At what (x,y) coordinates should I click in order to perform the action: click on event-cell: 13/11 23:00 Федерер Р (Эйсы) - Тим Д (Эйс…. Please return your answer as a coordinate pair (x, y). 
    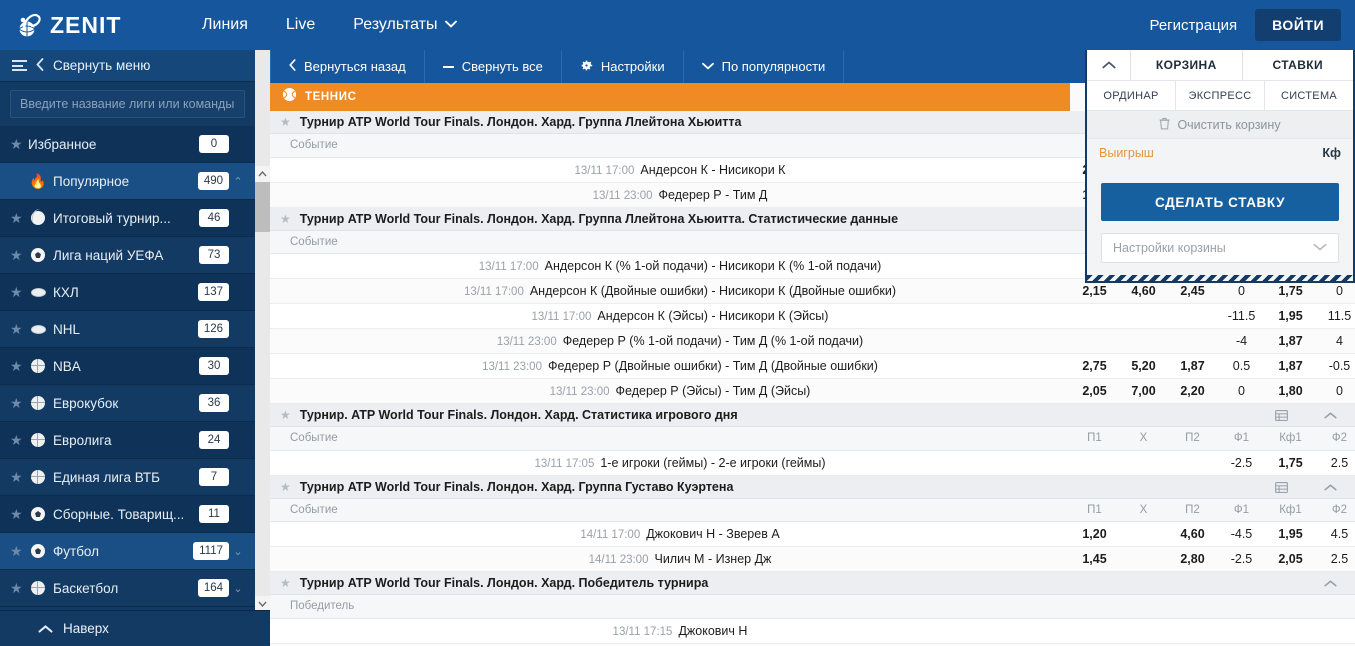
    Looking at the image, I should click on (670, 391).